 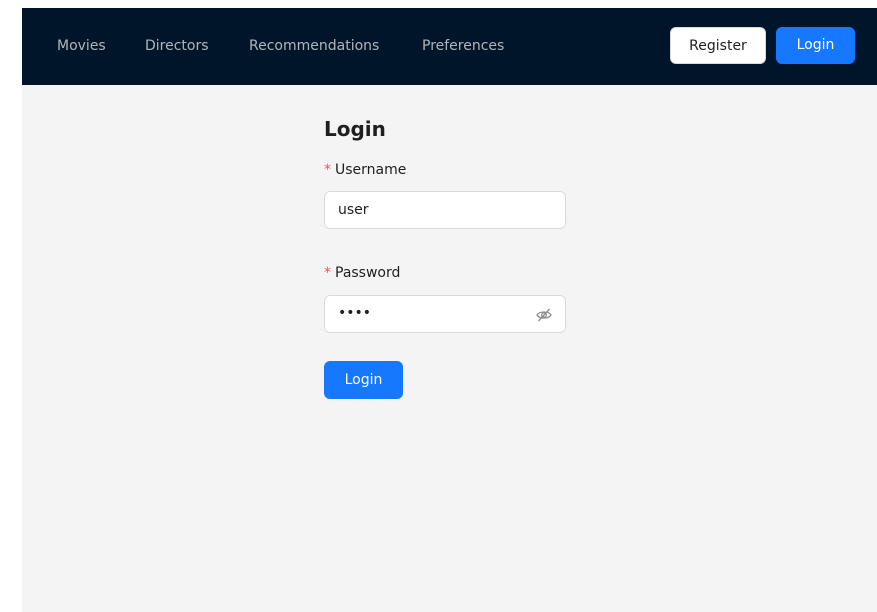 I want to click on password-label: * Password, so click(x=362, y=273).